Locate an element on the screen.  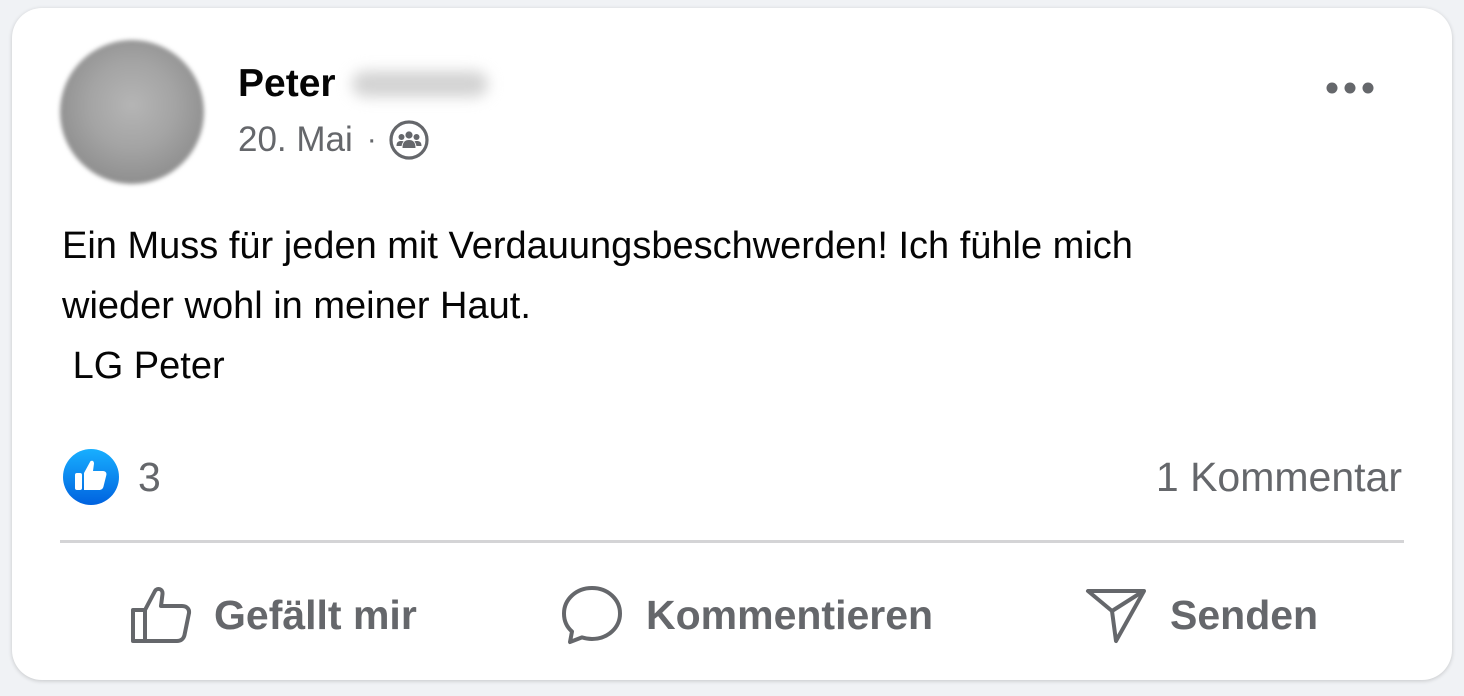
thumbs-up-icon is located at coordinates (161, 614).